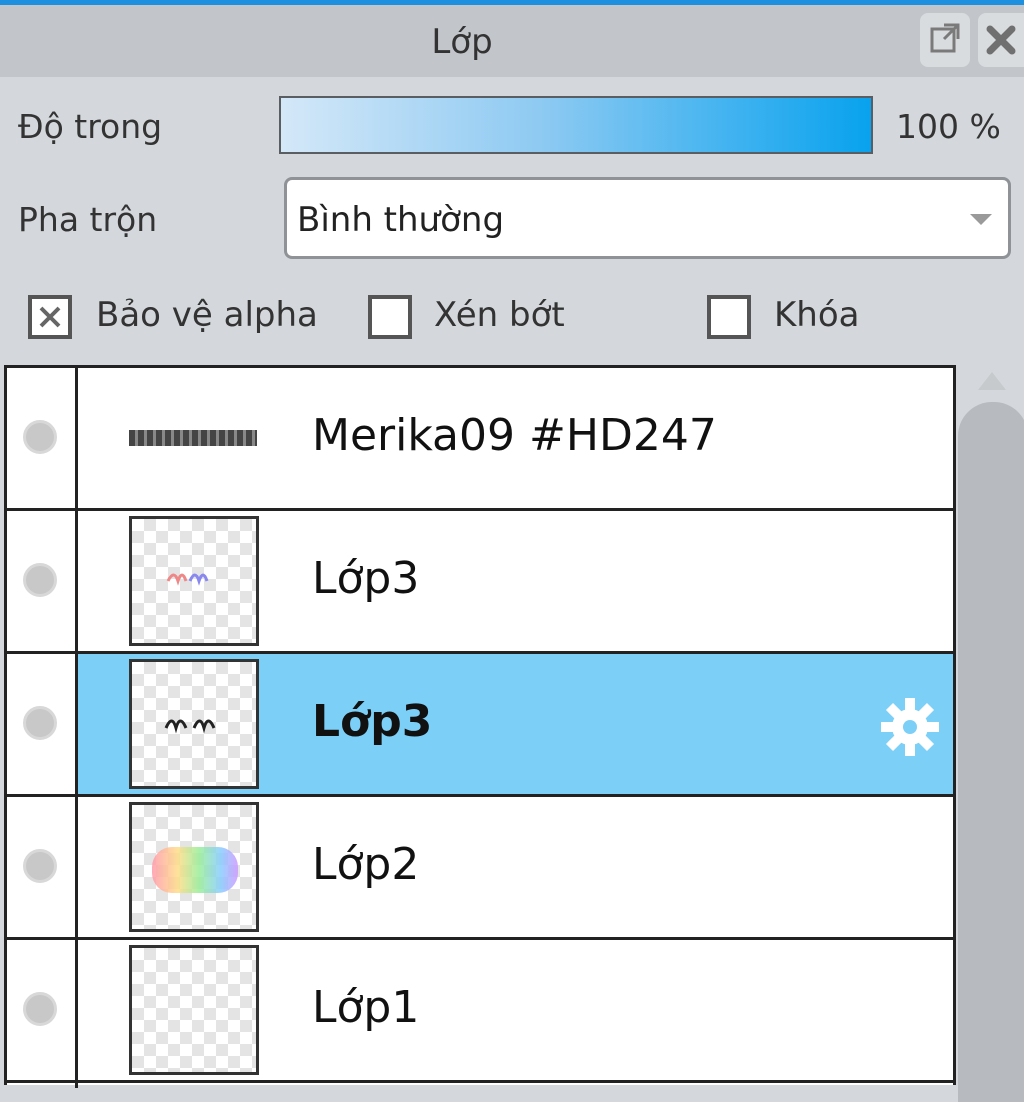 The image size is (1024, 1102). What do you see at coordinates (499, 315) in the screenshot?
I see `clipping-label: Xén bớt` at bounding box center [499, 315].